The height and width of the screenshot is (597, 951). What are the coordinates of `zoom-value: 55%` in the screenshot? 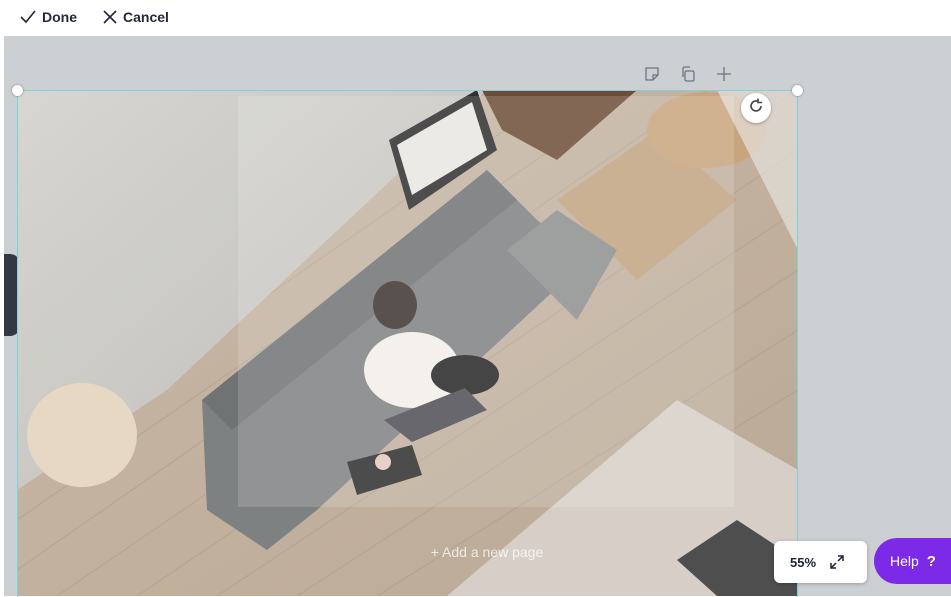 It's located at (803, 562).